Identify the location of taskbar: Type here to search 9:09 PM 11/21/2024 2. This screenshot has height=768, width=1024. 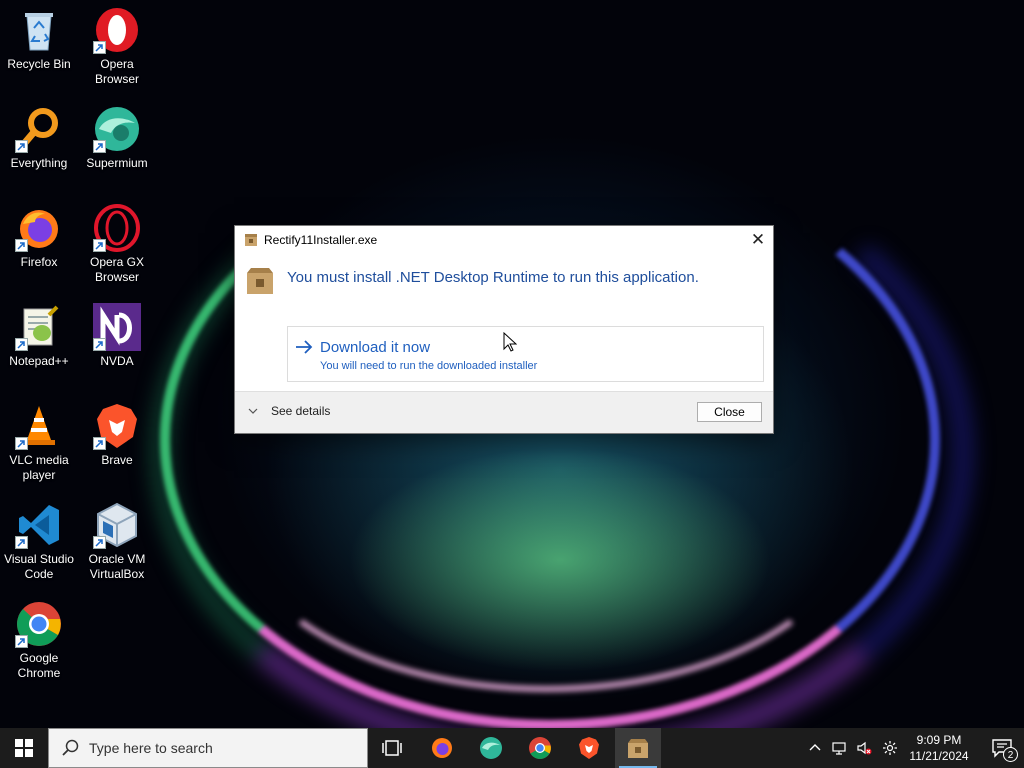
(512, 748).